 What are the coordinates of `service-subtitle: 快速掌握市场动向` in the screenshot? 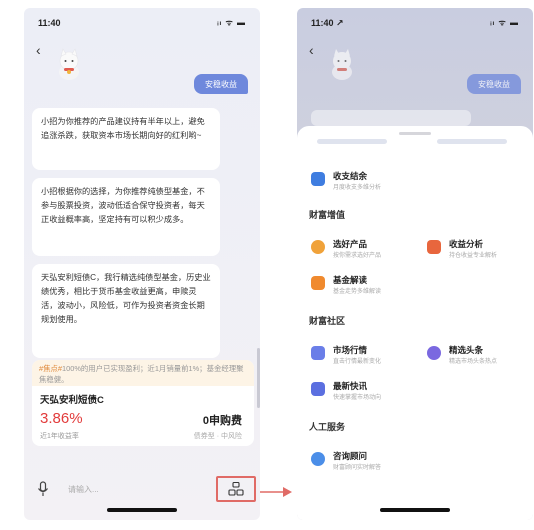 It's located at (357, 398).